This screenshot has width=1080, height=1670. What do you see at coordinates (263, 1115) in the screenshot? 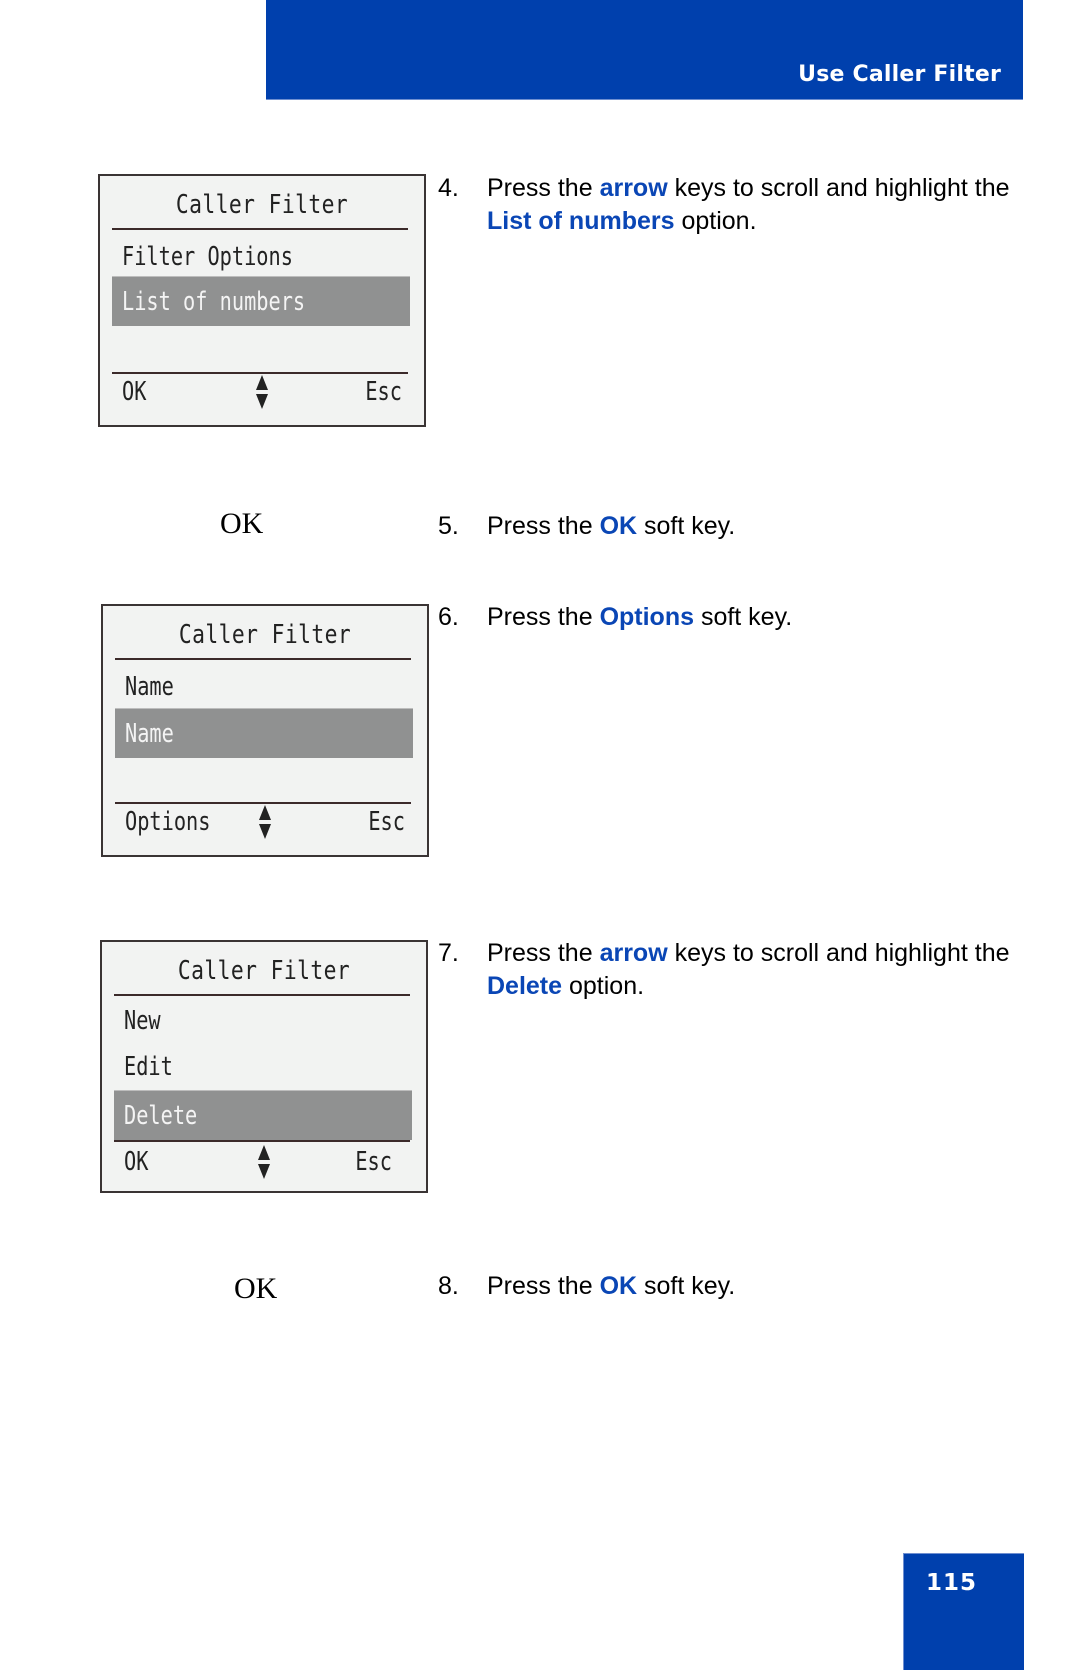
I see `menu-item-delete-highlighted: Delete` at bounding box center [263, 1115].